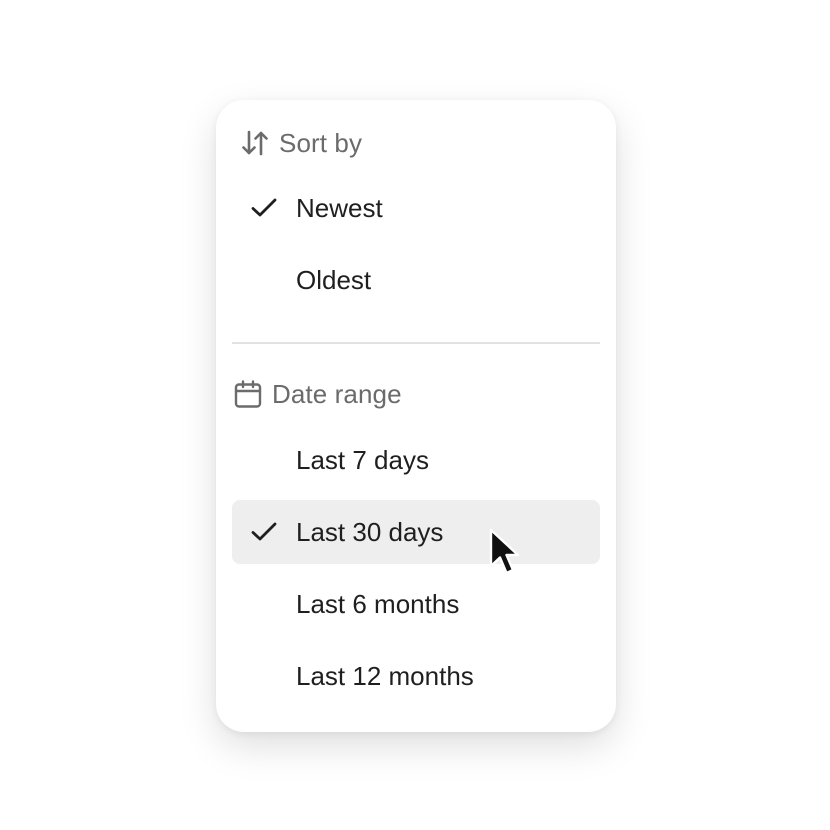 The width and height of the screenshot is (830, 830). I want to click on date-option-last-6-months: Last 6 months, so click(416, 604).